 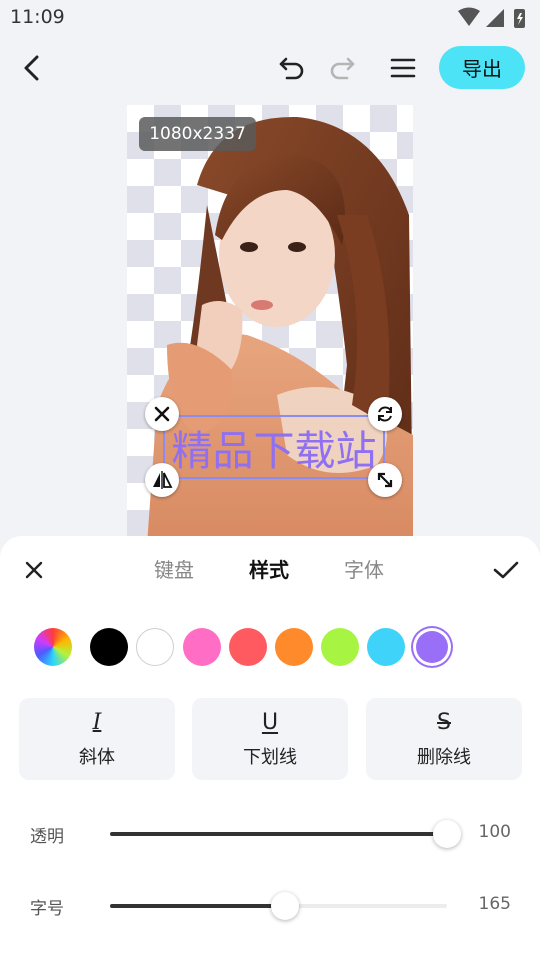 What do you see at coordinates (97, 739) in the screenshot?
I see `italic-button: I 斜体` at bounding box center [97, 739].